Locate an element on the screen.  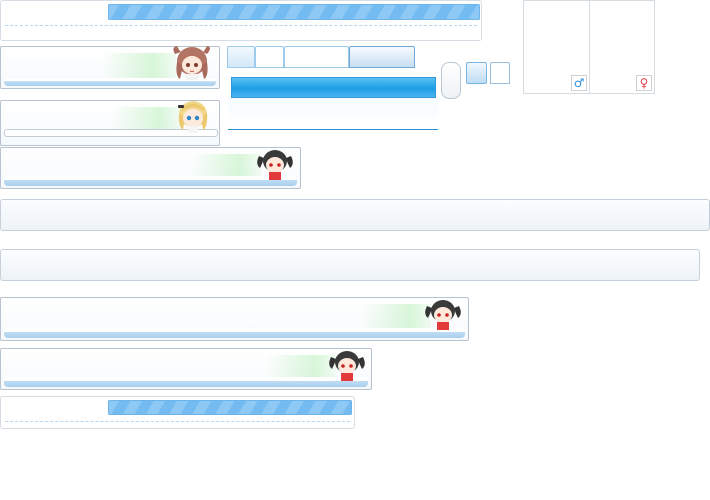
male-icon: ♂ is located at coordinates (579, 83).